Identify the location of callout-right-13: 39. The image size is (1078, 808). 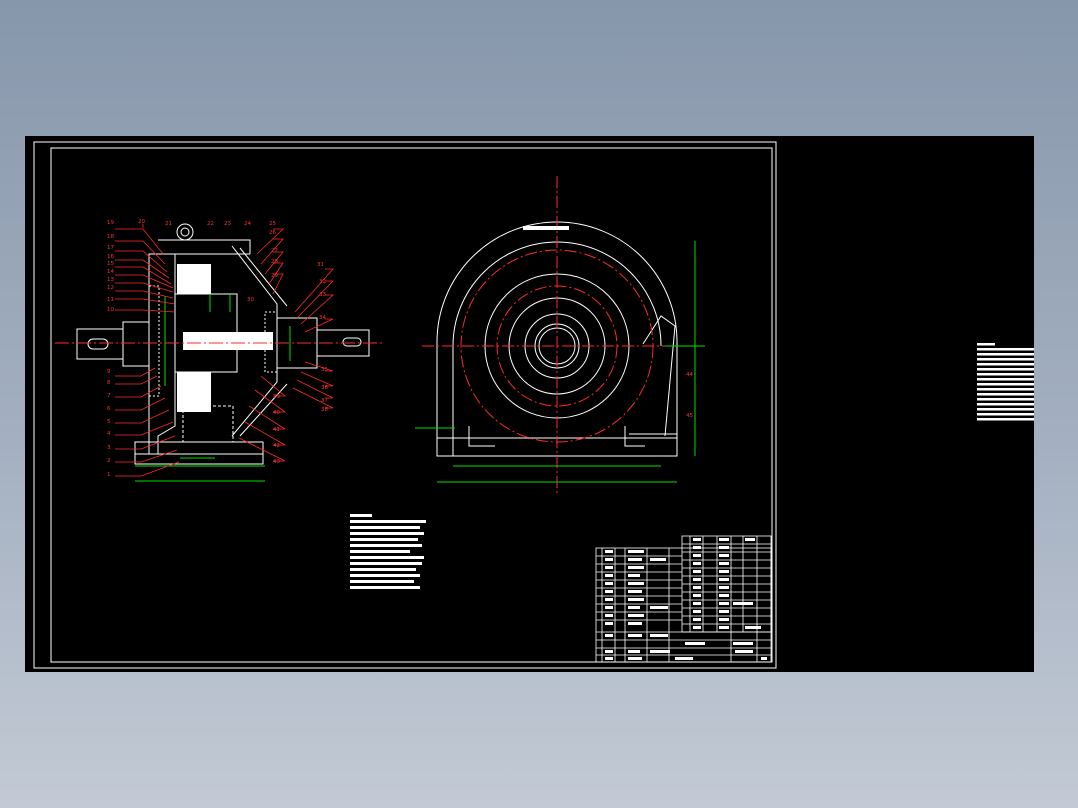
(276, 397).